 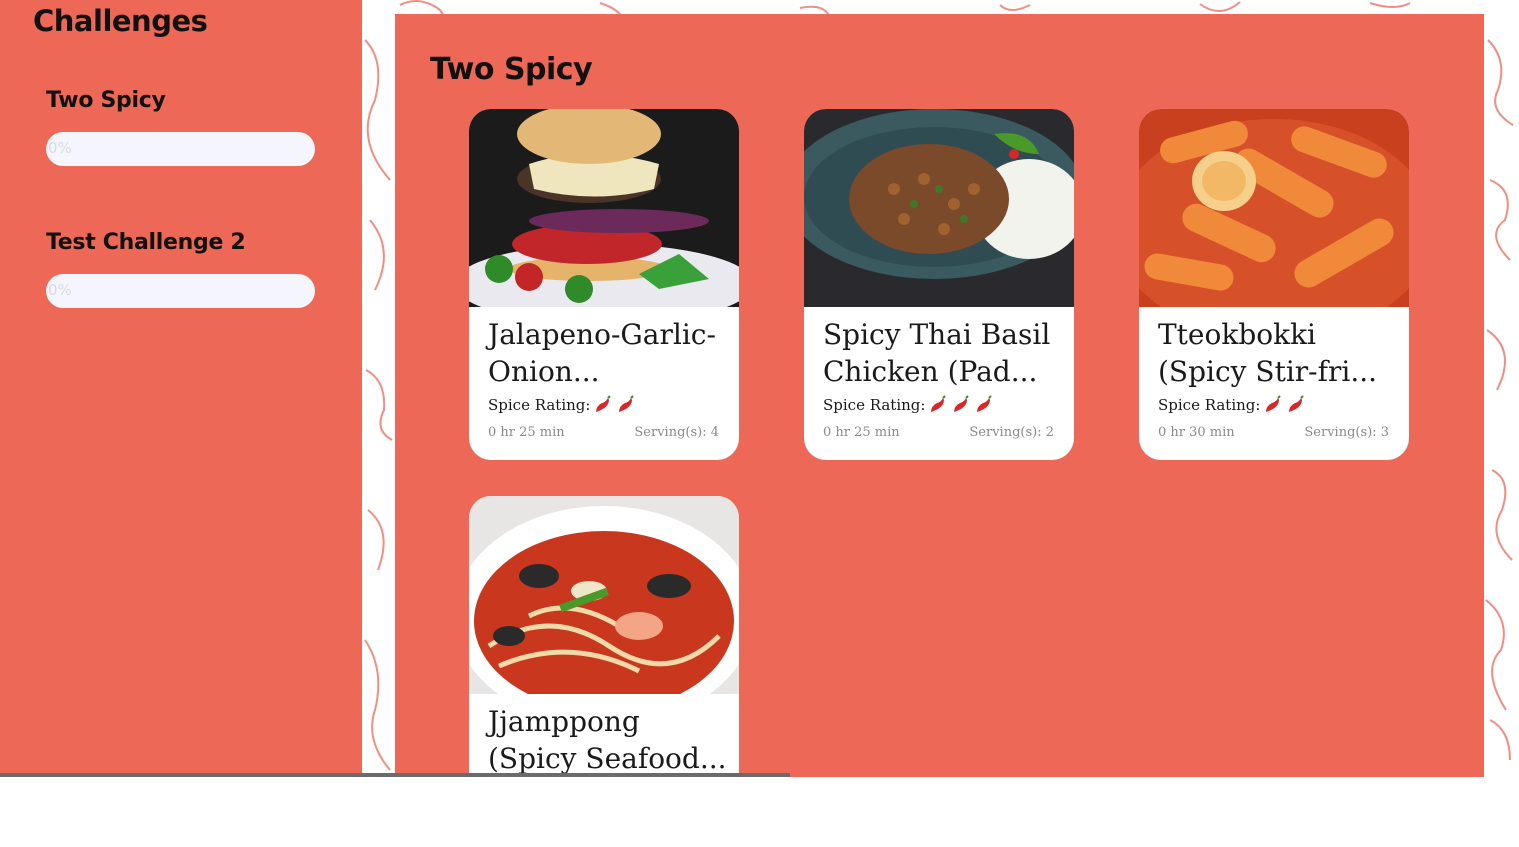 What do you see at coordinates (604, 208) in the screenshot?
I see `recipe-photo-burger` at bounding box center [604, 208].